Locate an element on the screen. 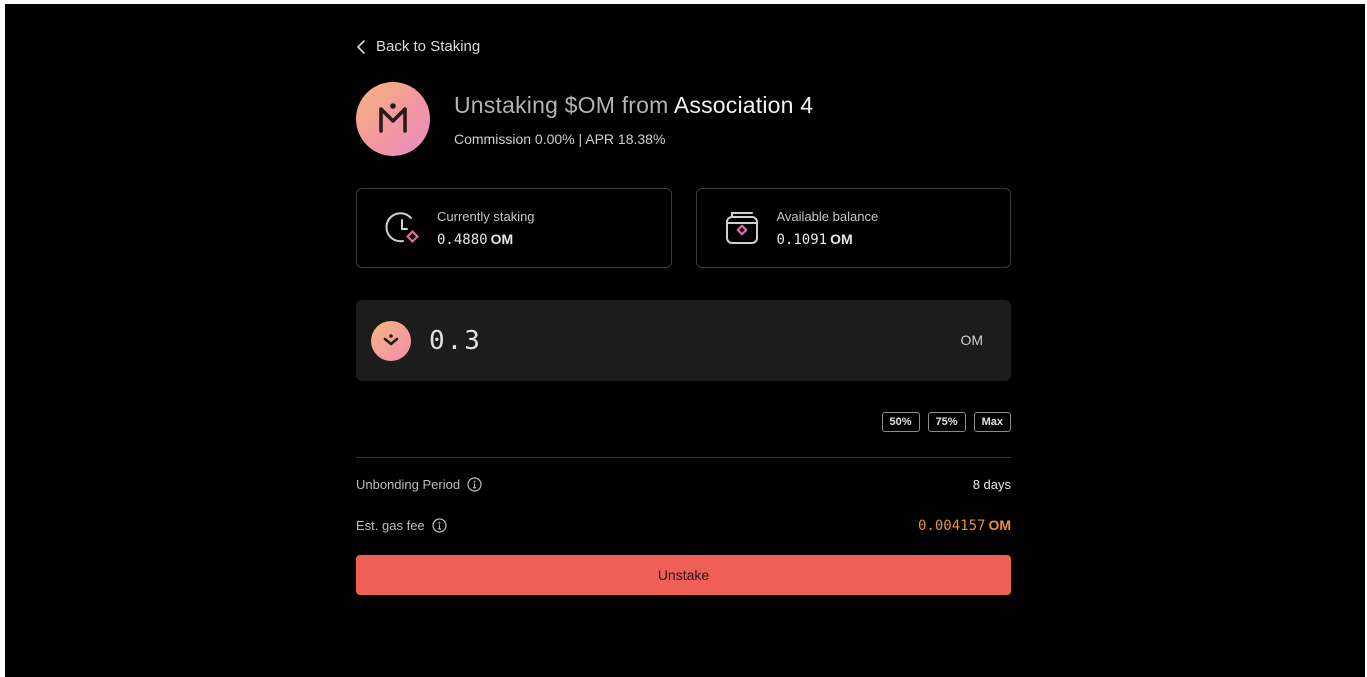  currently-staking-value: 0.4880 OM is located at coordinates (486, 239).